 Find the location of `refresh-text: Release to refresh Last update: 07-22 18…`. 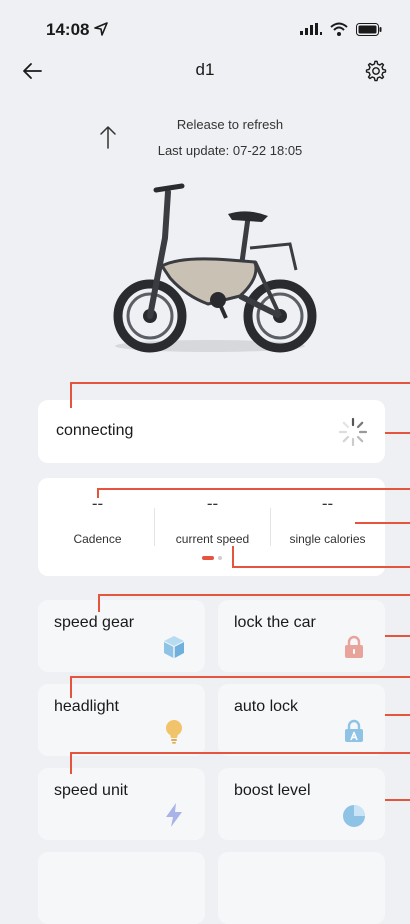

refresh-text: Release to refresh Last update: 07-22 18… is located at coordinates (230, 138).